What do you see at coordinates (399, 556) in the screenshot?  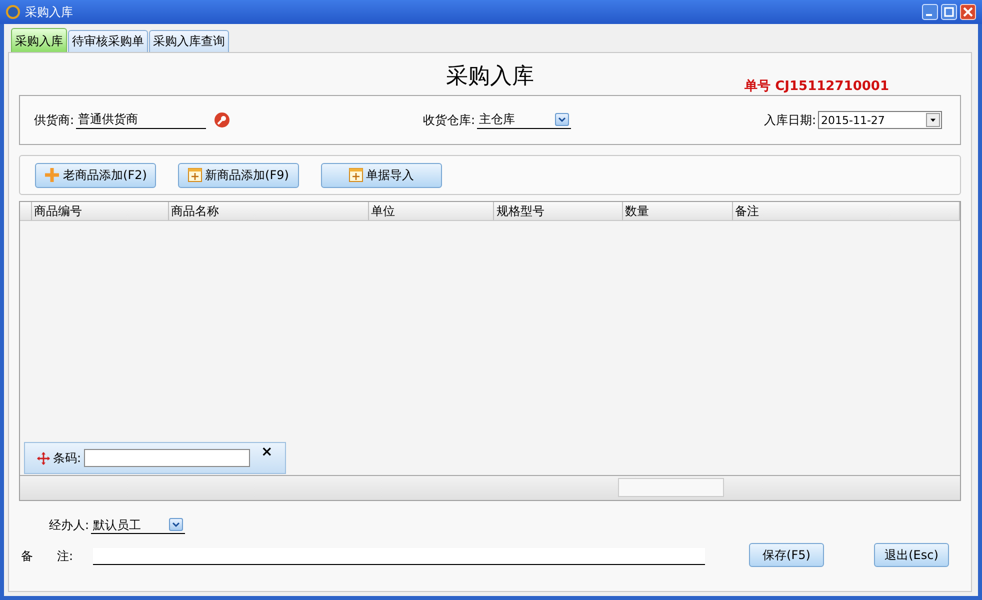 I see `remark-field` at bounding box center [399, 556].